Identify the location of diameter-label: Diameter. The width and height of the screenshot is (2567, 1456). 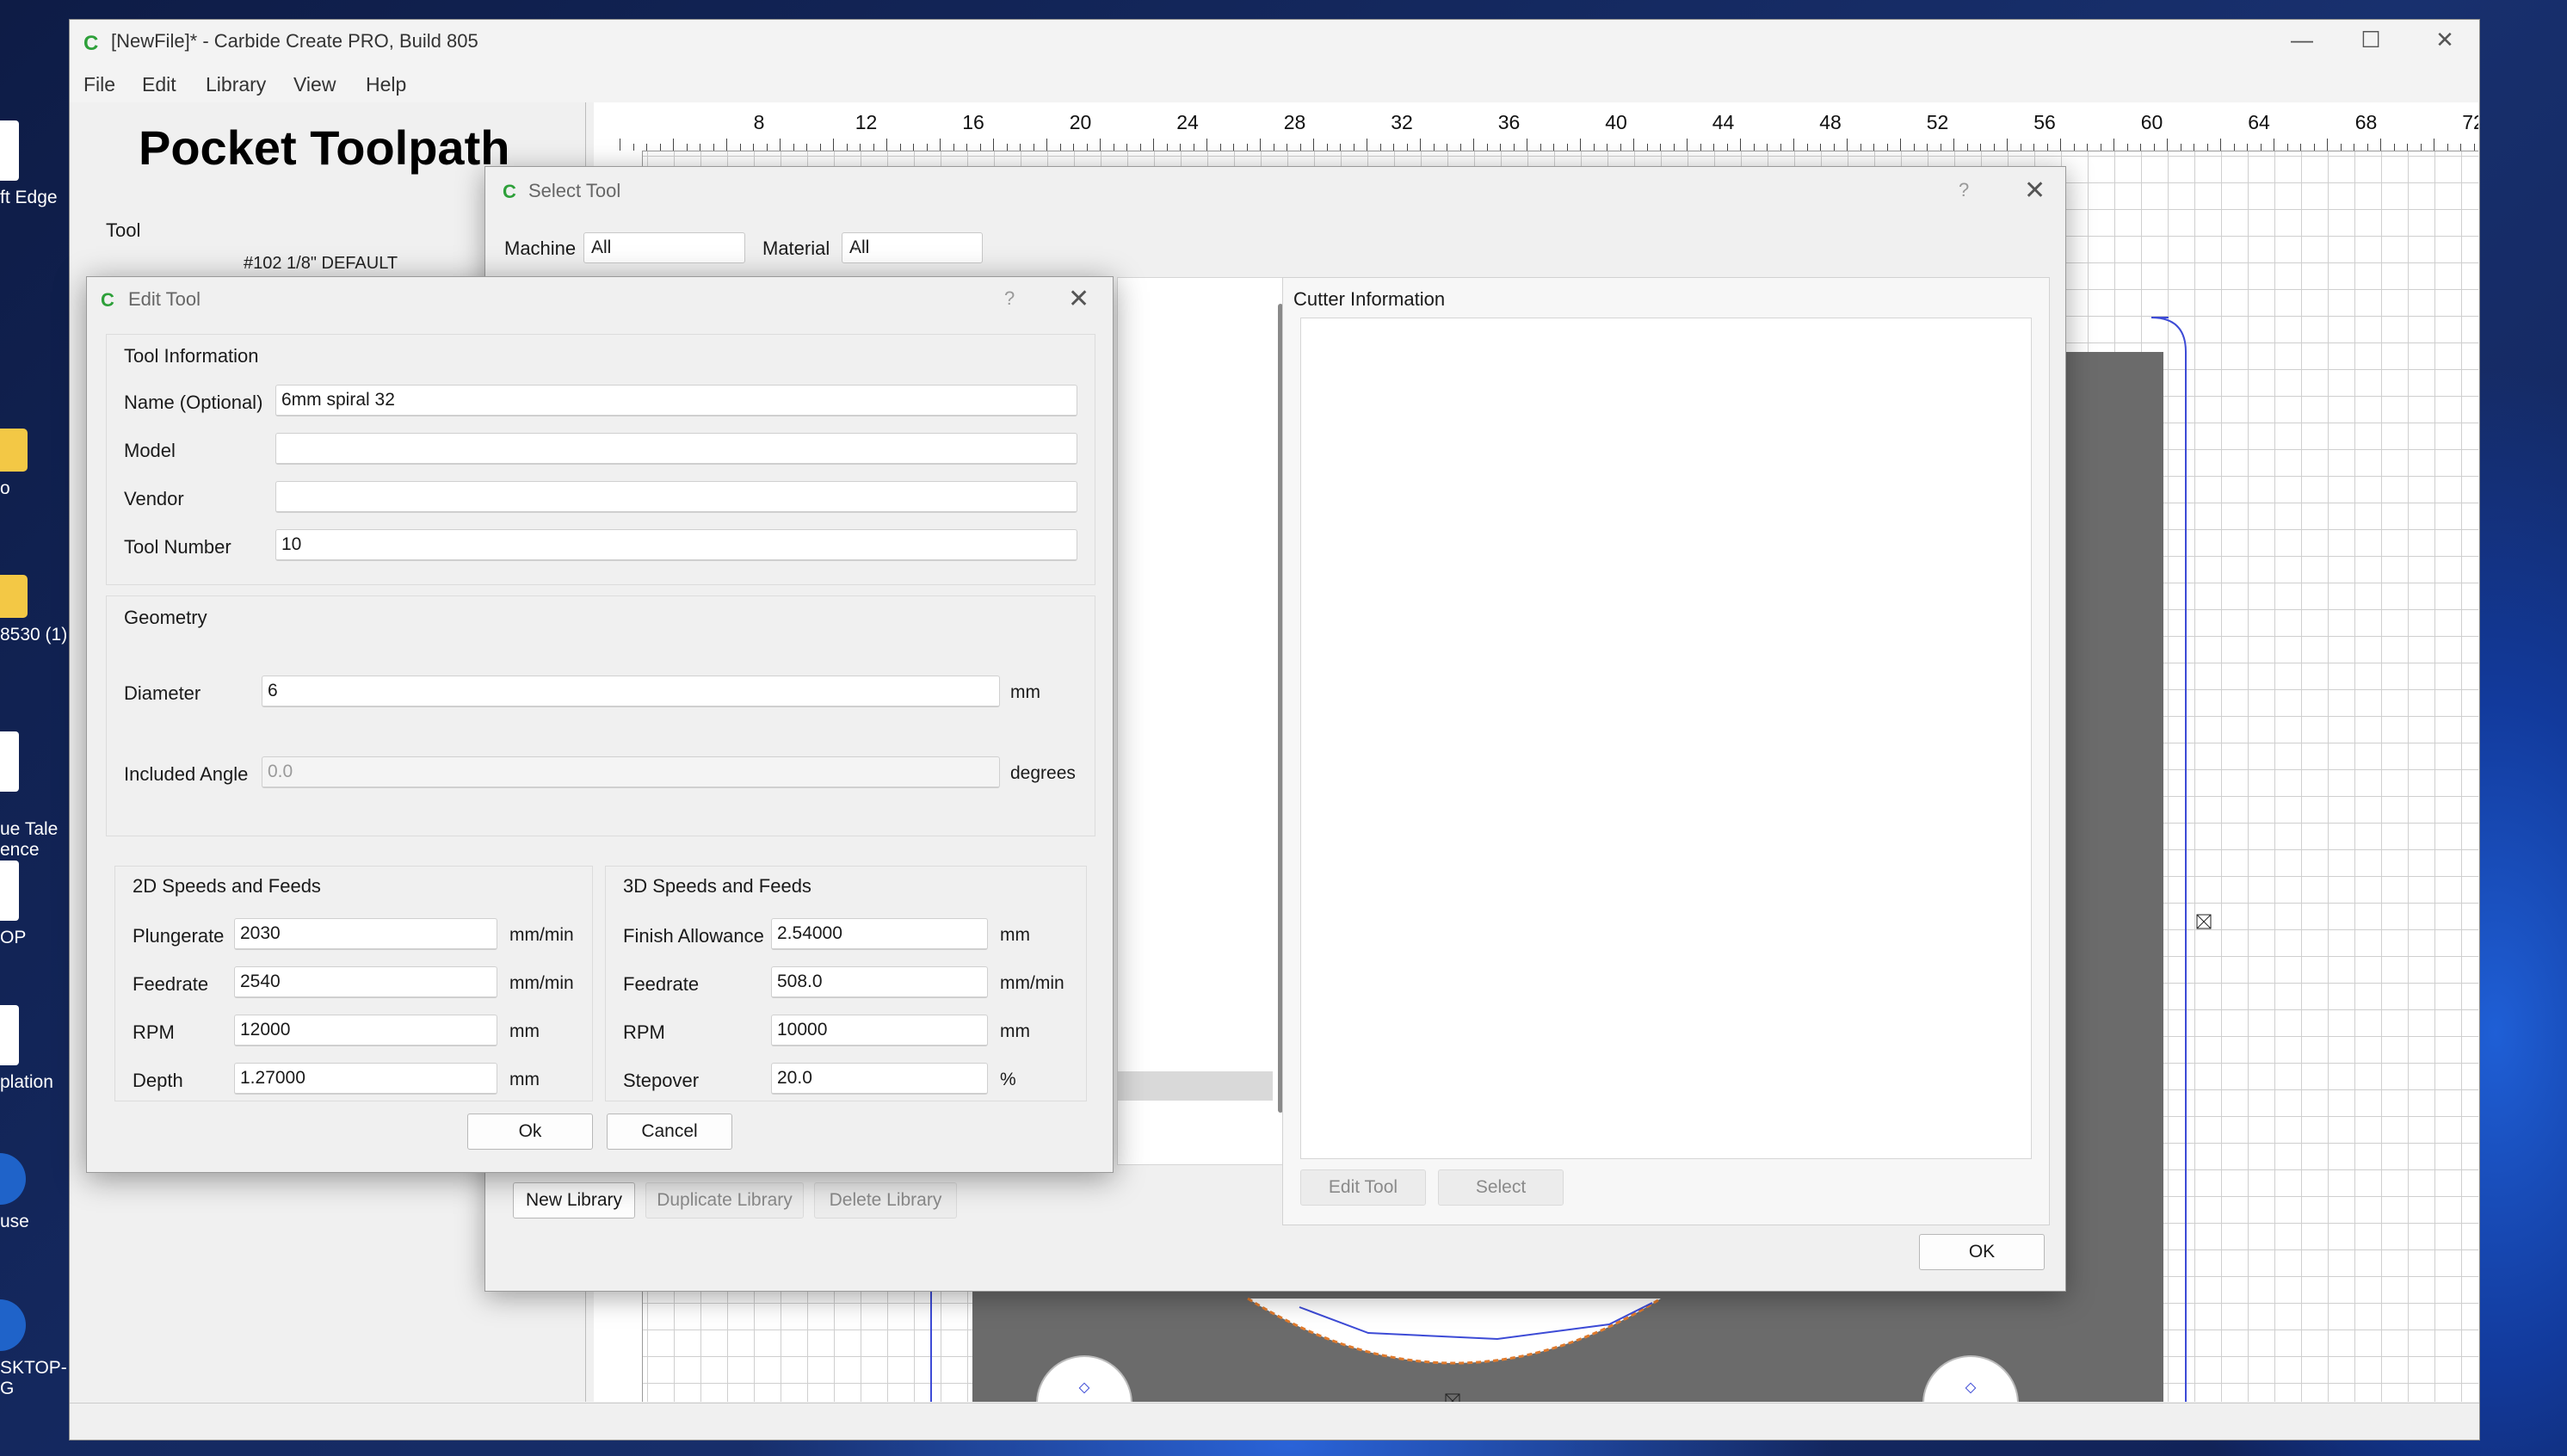
(162, 693).